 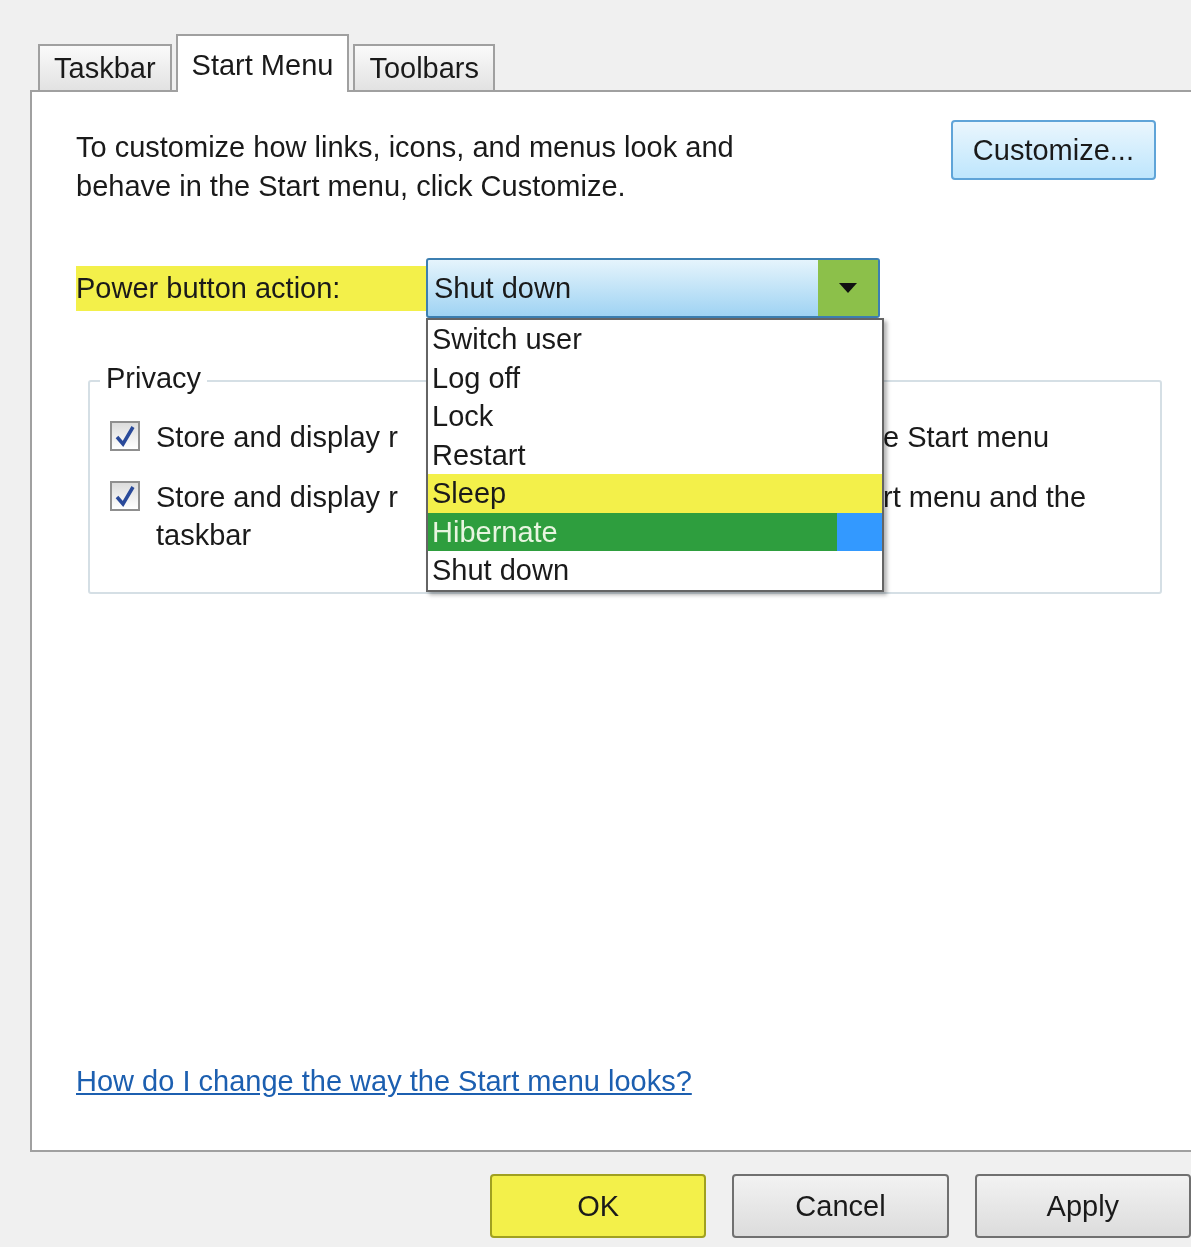 I want to click on dialog-button: Apply, so click(x=1082, y=1206).